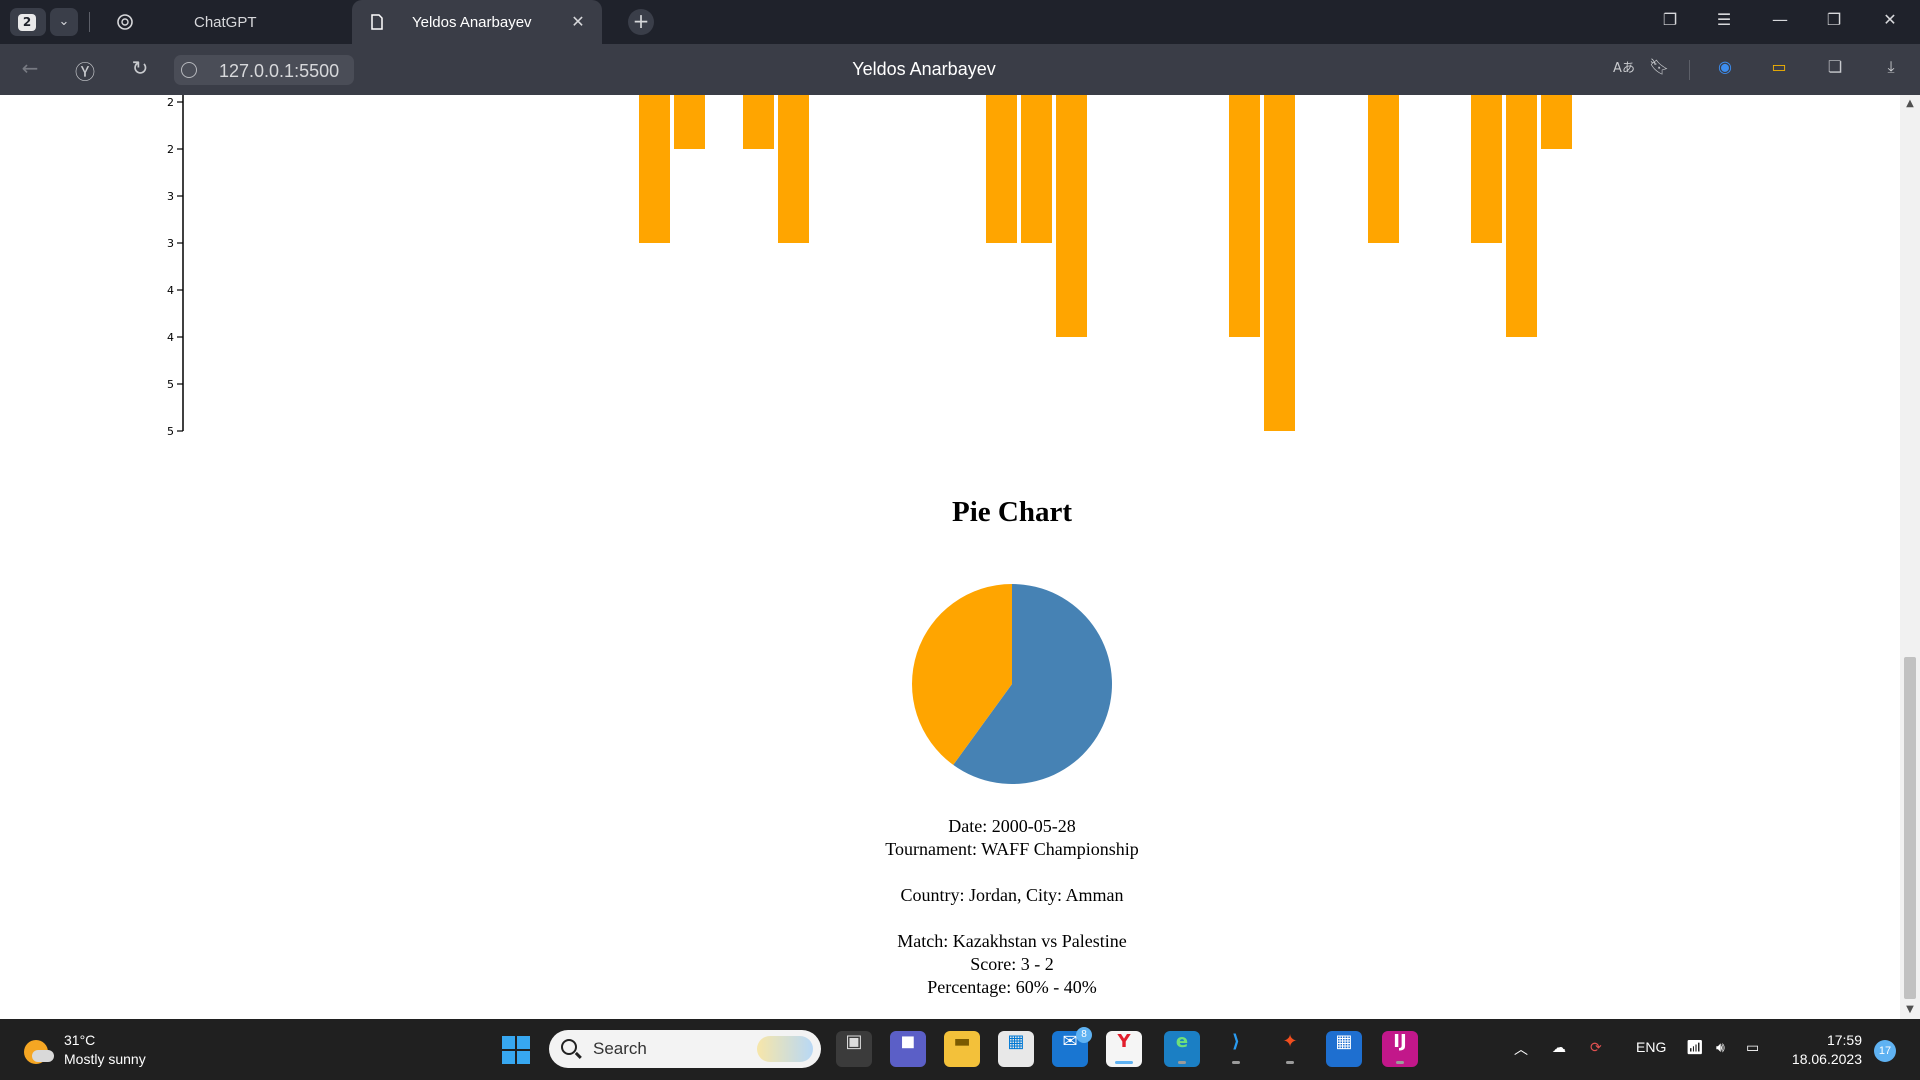 The image size is (1920, 1080). What do you see at coordinates (1012, 895) in the screenshot?
I see `match-location: Country: Jordan, City: Amman` at bounding box center [1012, 895].